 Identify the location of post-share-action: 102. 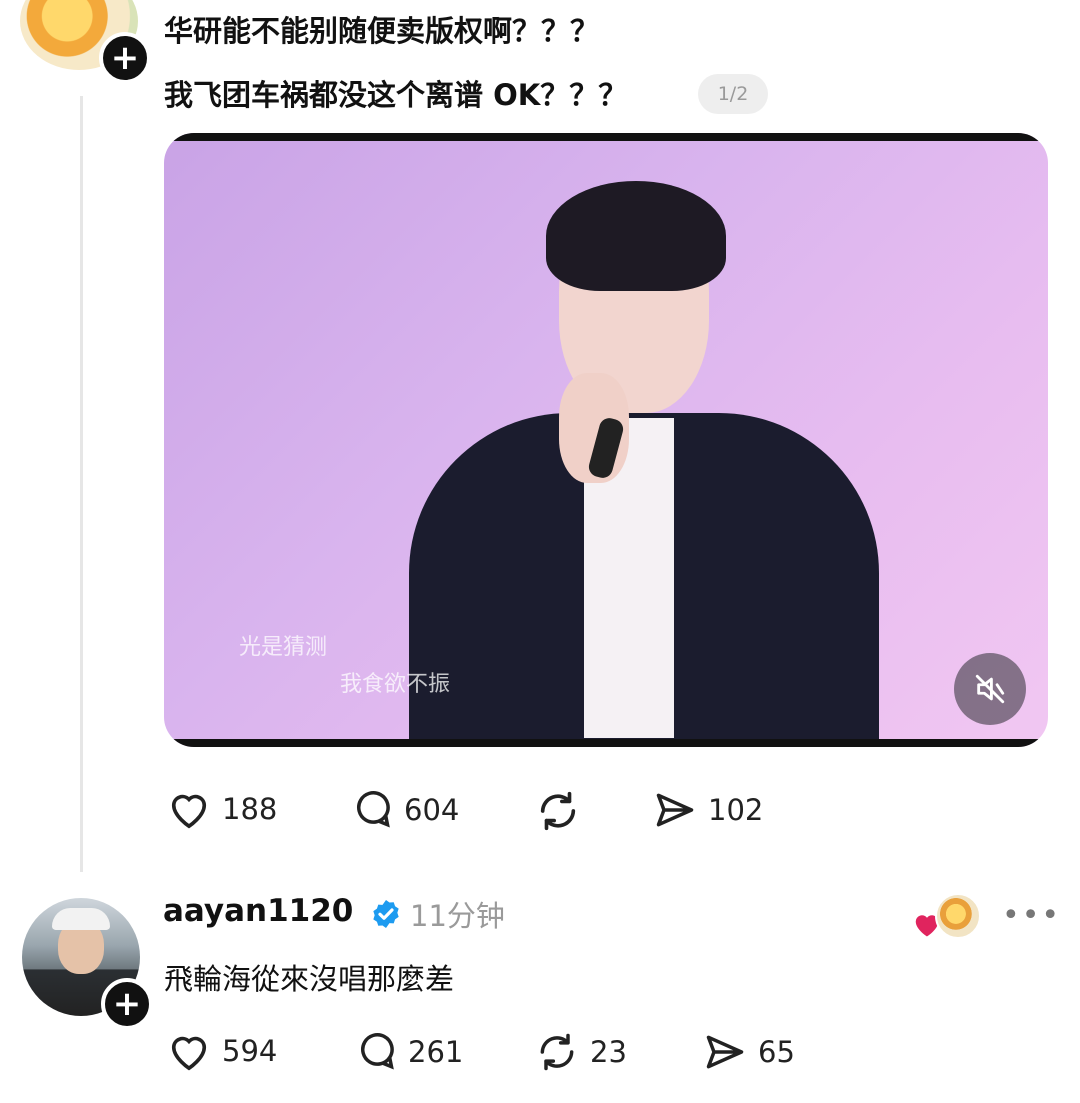
(707, 810).